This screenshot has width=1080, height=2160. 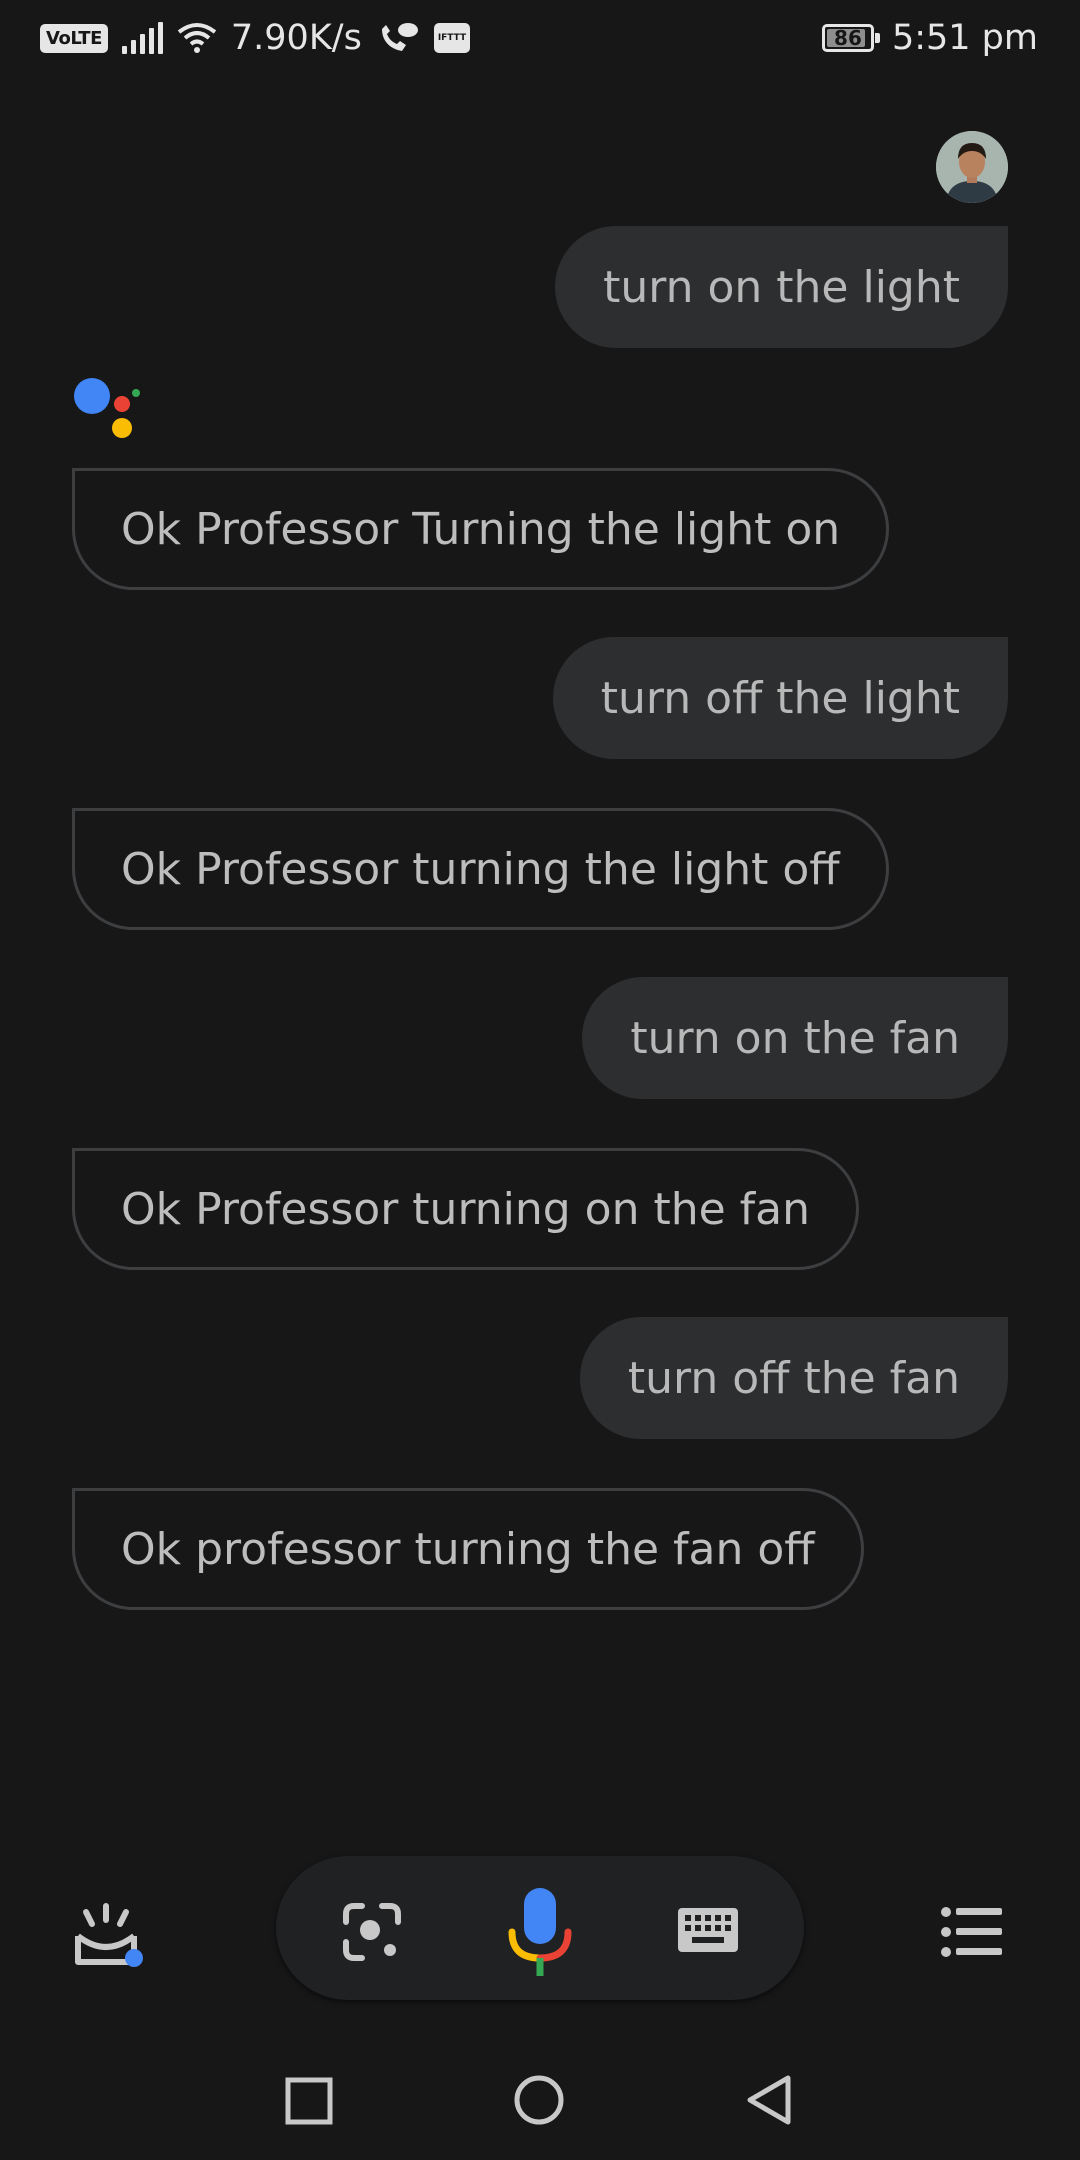 I want to click on user-message-text: turn off the fan, so click(x=793, y=1378).